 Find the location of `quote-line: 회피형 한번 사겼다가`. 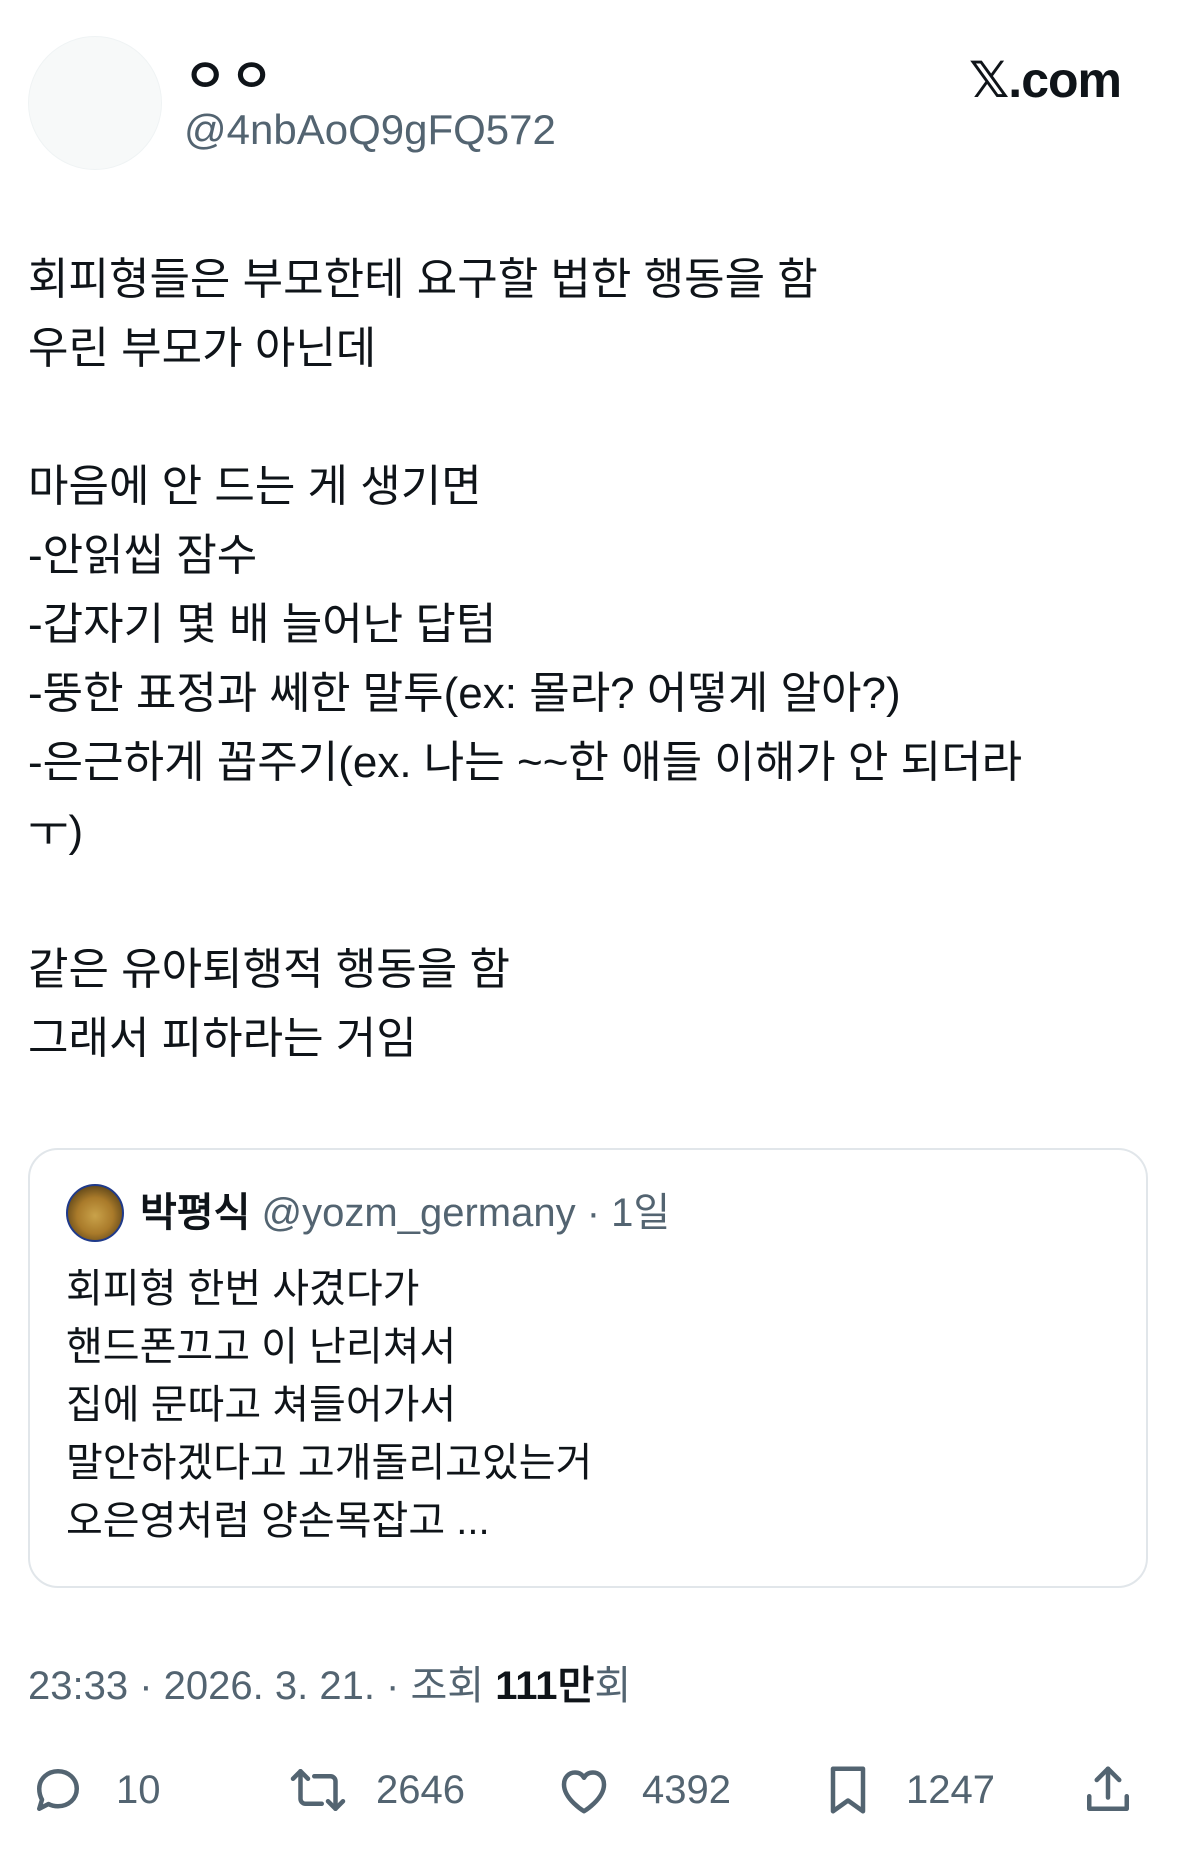

quote-line: 회피형 한번 사겼다가 is located at coordinates (243, 1289).